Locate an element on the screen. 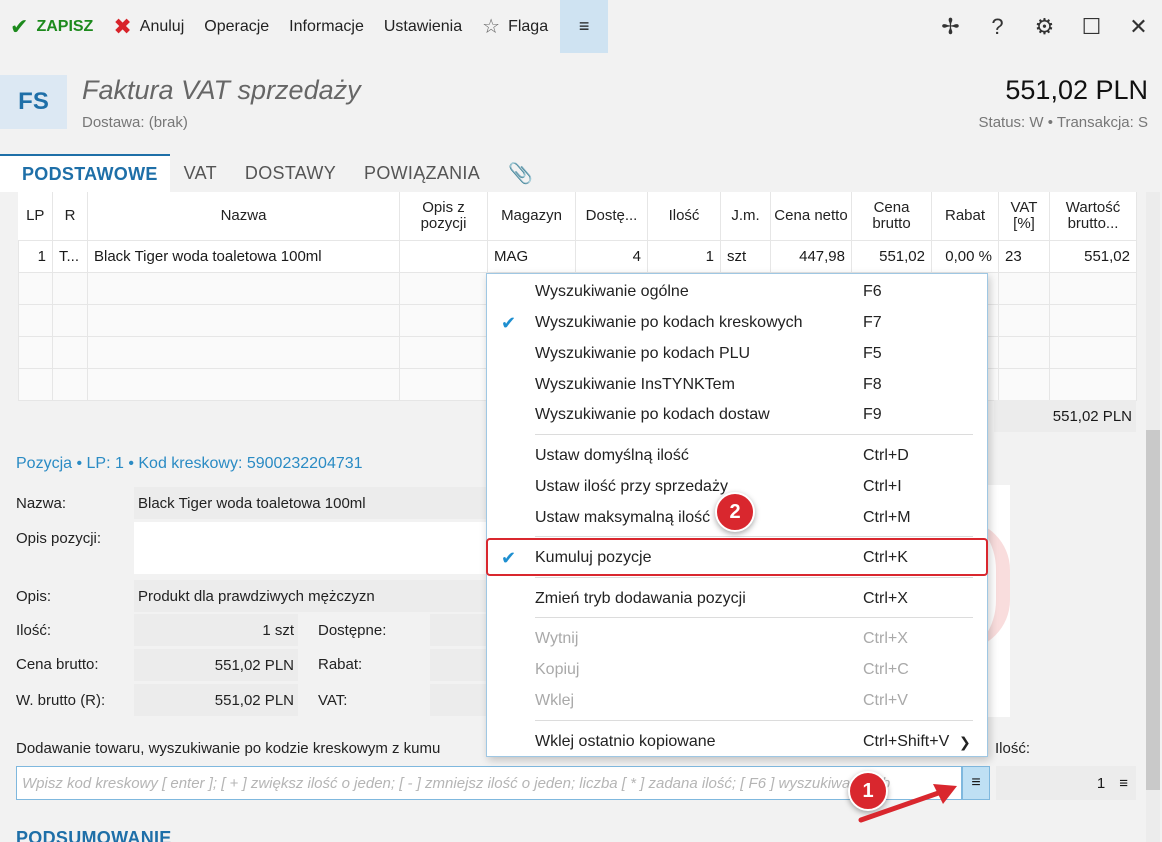 The image size is (1162, 842). tab-dostawy: DOSTAWY is located at coordinates (290, 173).